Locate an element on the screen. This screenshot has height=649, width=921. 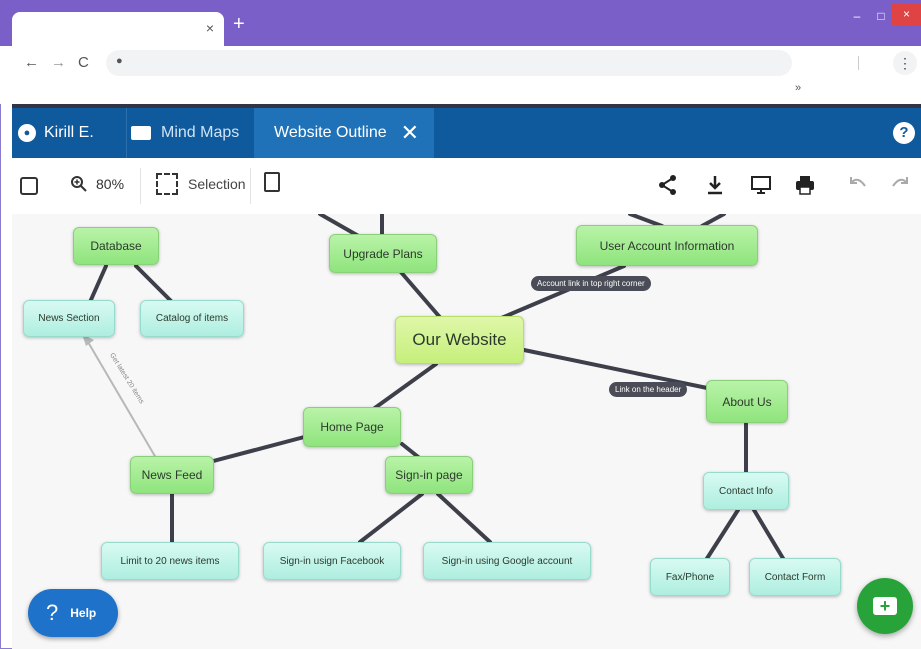
address-bar-area: ← → C ● ⋮ » is located at coordinates (460, 75).